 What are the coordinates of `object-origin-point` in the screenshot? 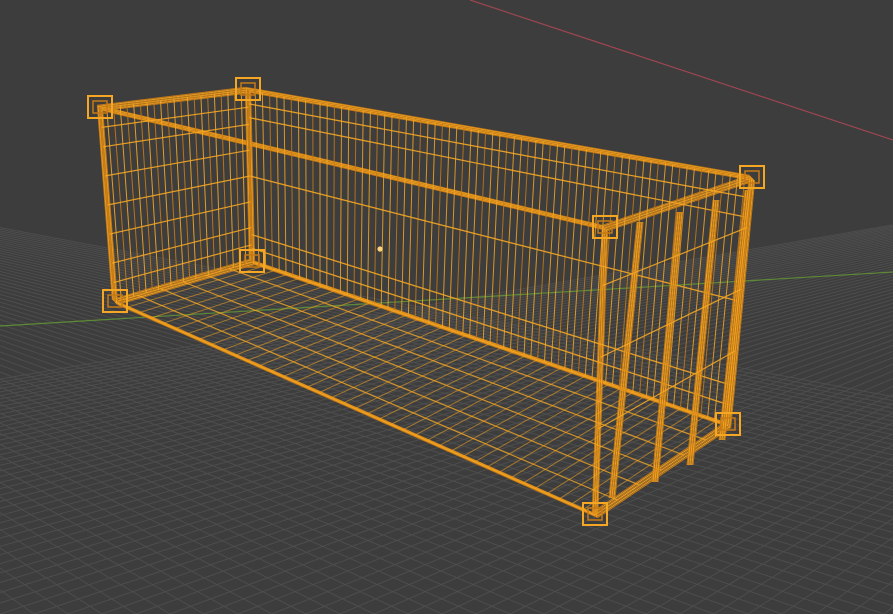 It's located at (380, 249).